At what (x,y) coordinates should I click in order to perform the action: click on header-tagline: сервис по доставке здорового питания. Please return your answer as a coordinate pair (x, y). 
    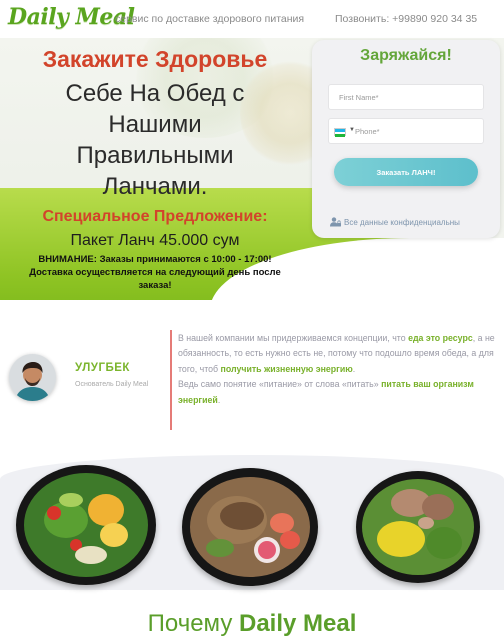
    Looking at the image, I should click on (210, 19).